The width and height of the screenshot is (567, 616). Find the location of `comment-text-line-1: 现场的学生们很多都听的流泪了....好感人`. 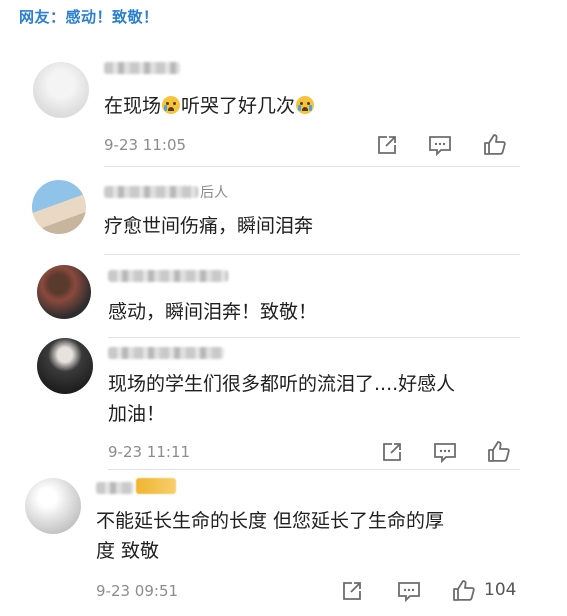

comment-text-line-1: 现场的学生们很多都听的流泪了....好感人 is located at coordinates (282, 384).